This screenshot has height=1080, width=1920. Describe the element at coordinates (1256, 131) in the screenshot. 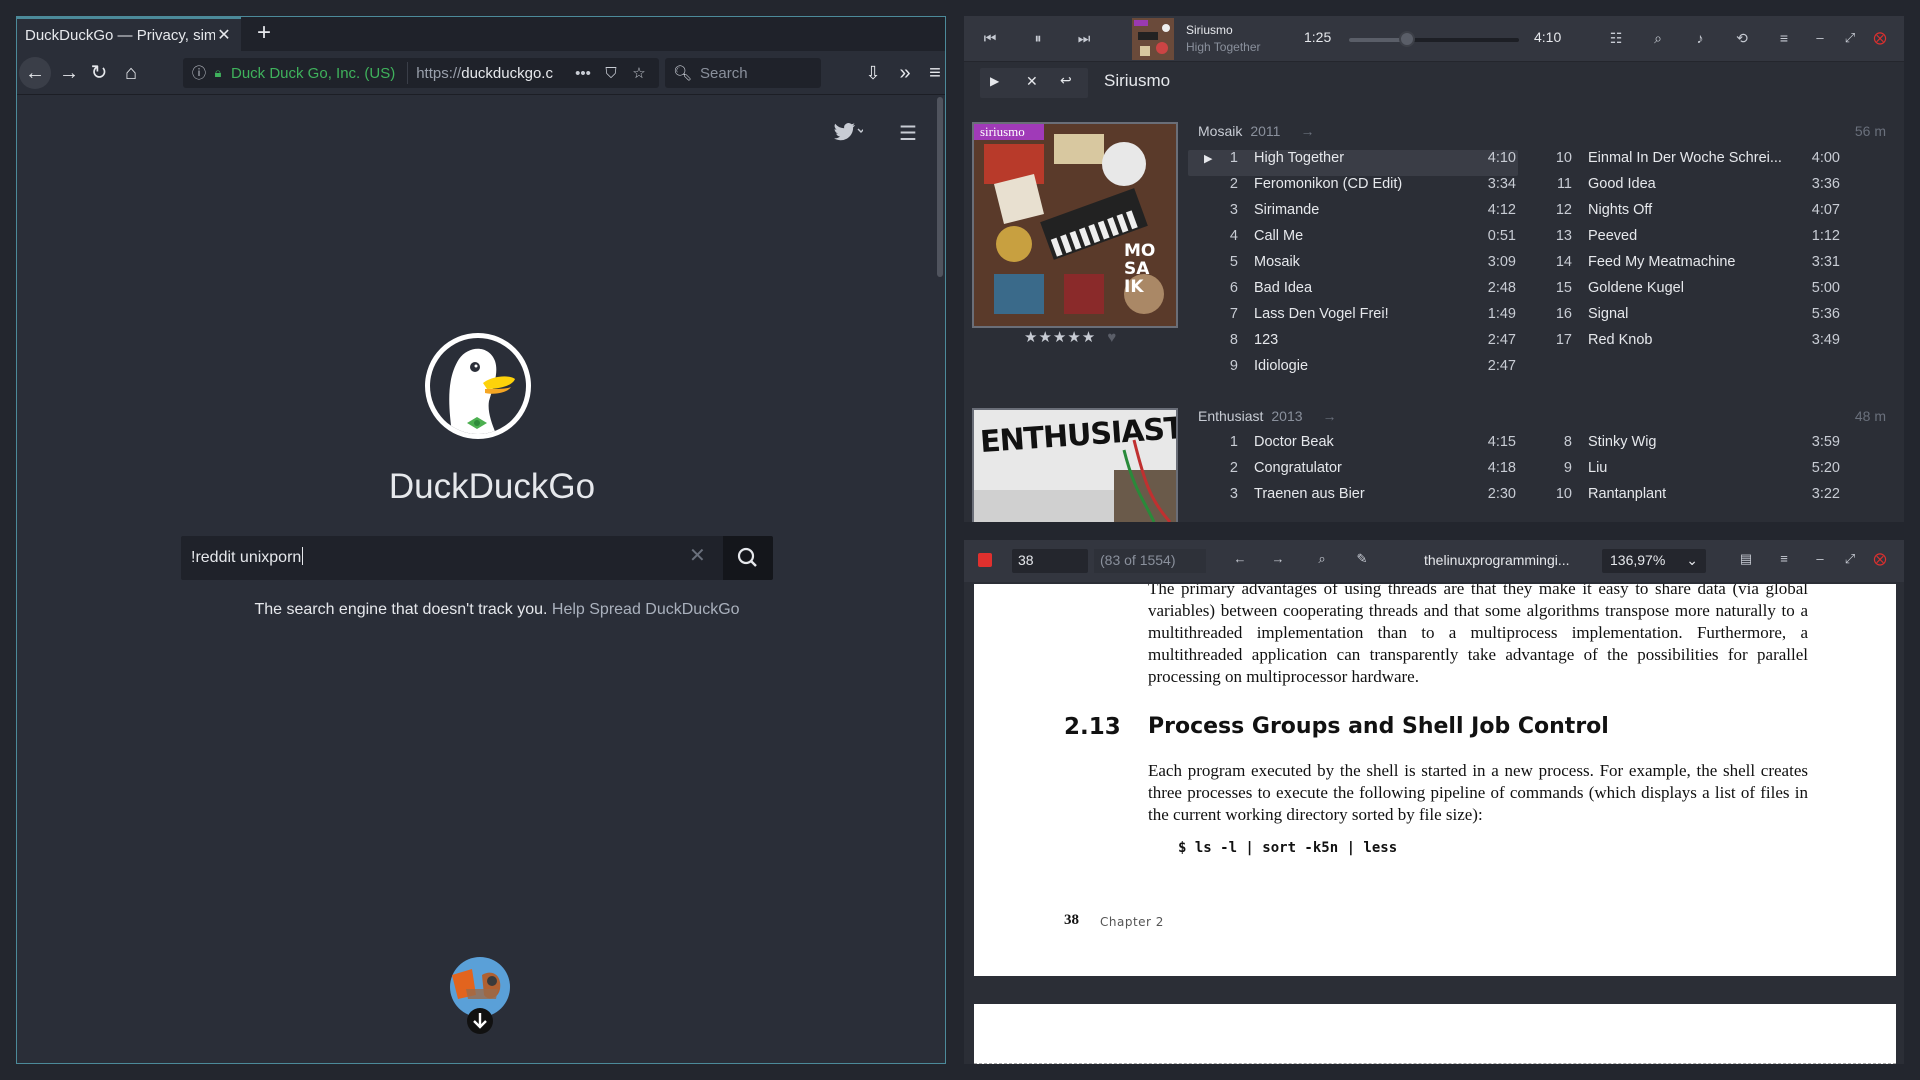

I see `album-header-mosaik: Mosaik 2011 →` at that location.